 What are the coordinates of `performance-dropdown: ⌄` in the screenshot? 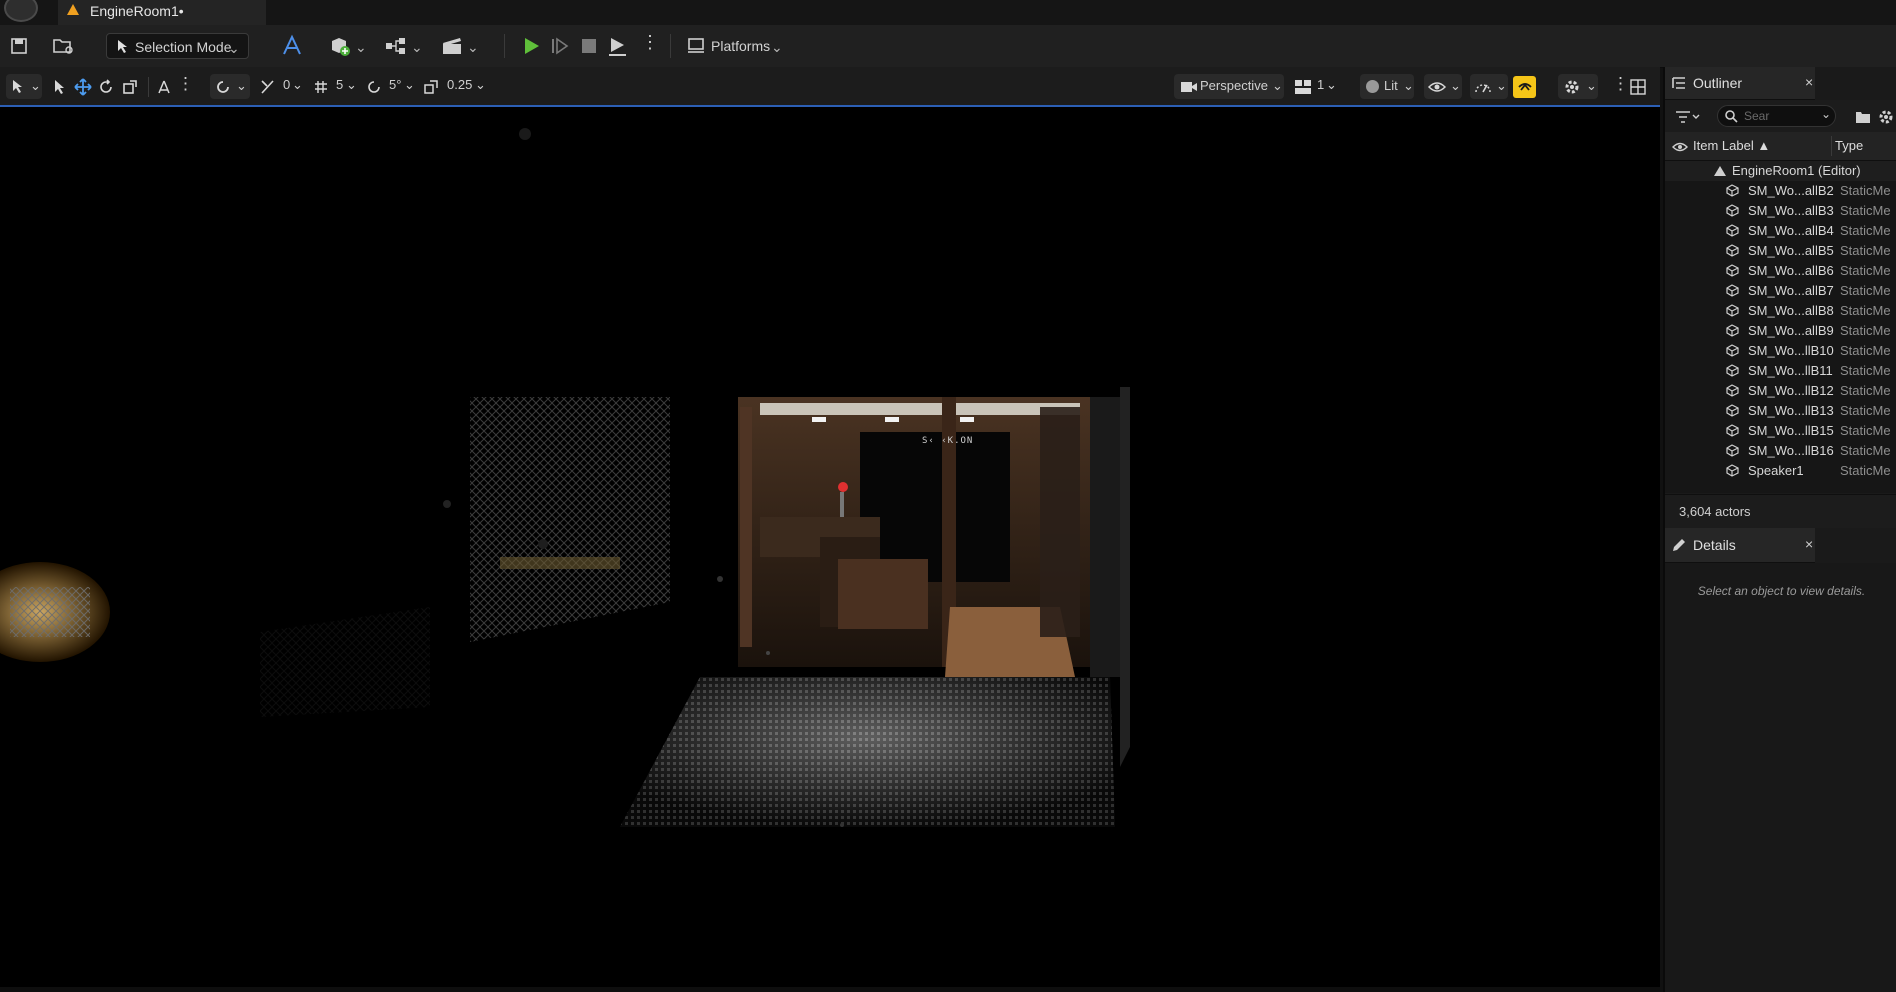 It's located at (1489, 86).